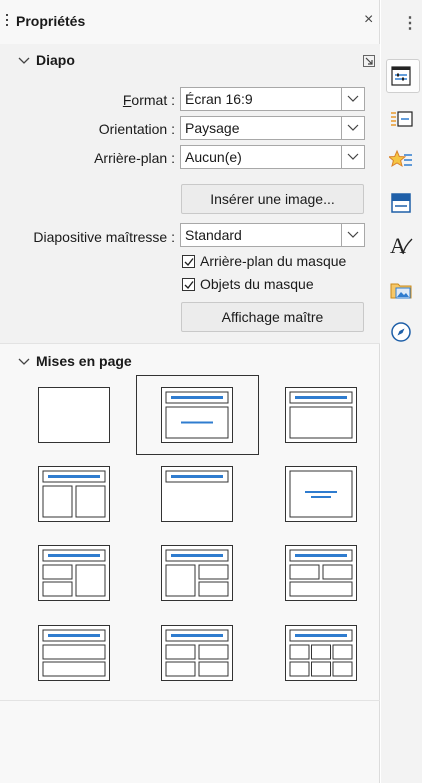 The height and width of the screenshot is (783, 422). What do you see at coordinates (197, 573) in the screenshot?
I see `layout-title-content-2content` at bounding box center [197, 573].